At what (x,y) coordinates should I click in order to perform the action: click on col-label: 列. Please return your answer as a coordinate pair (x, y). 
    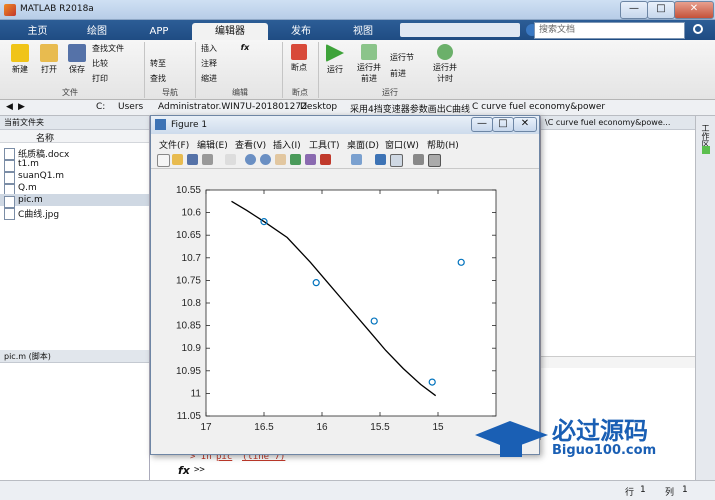
    Looking at the image, I should click on (670, 493).